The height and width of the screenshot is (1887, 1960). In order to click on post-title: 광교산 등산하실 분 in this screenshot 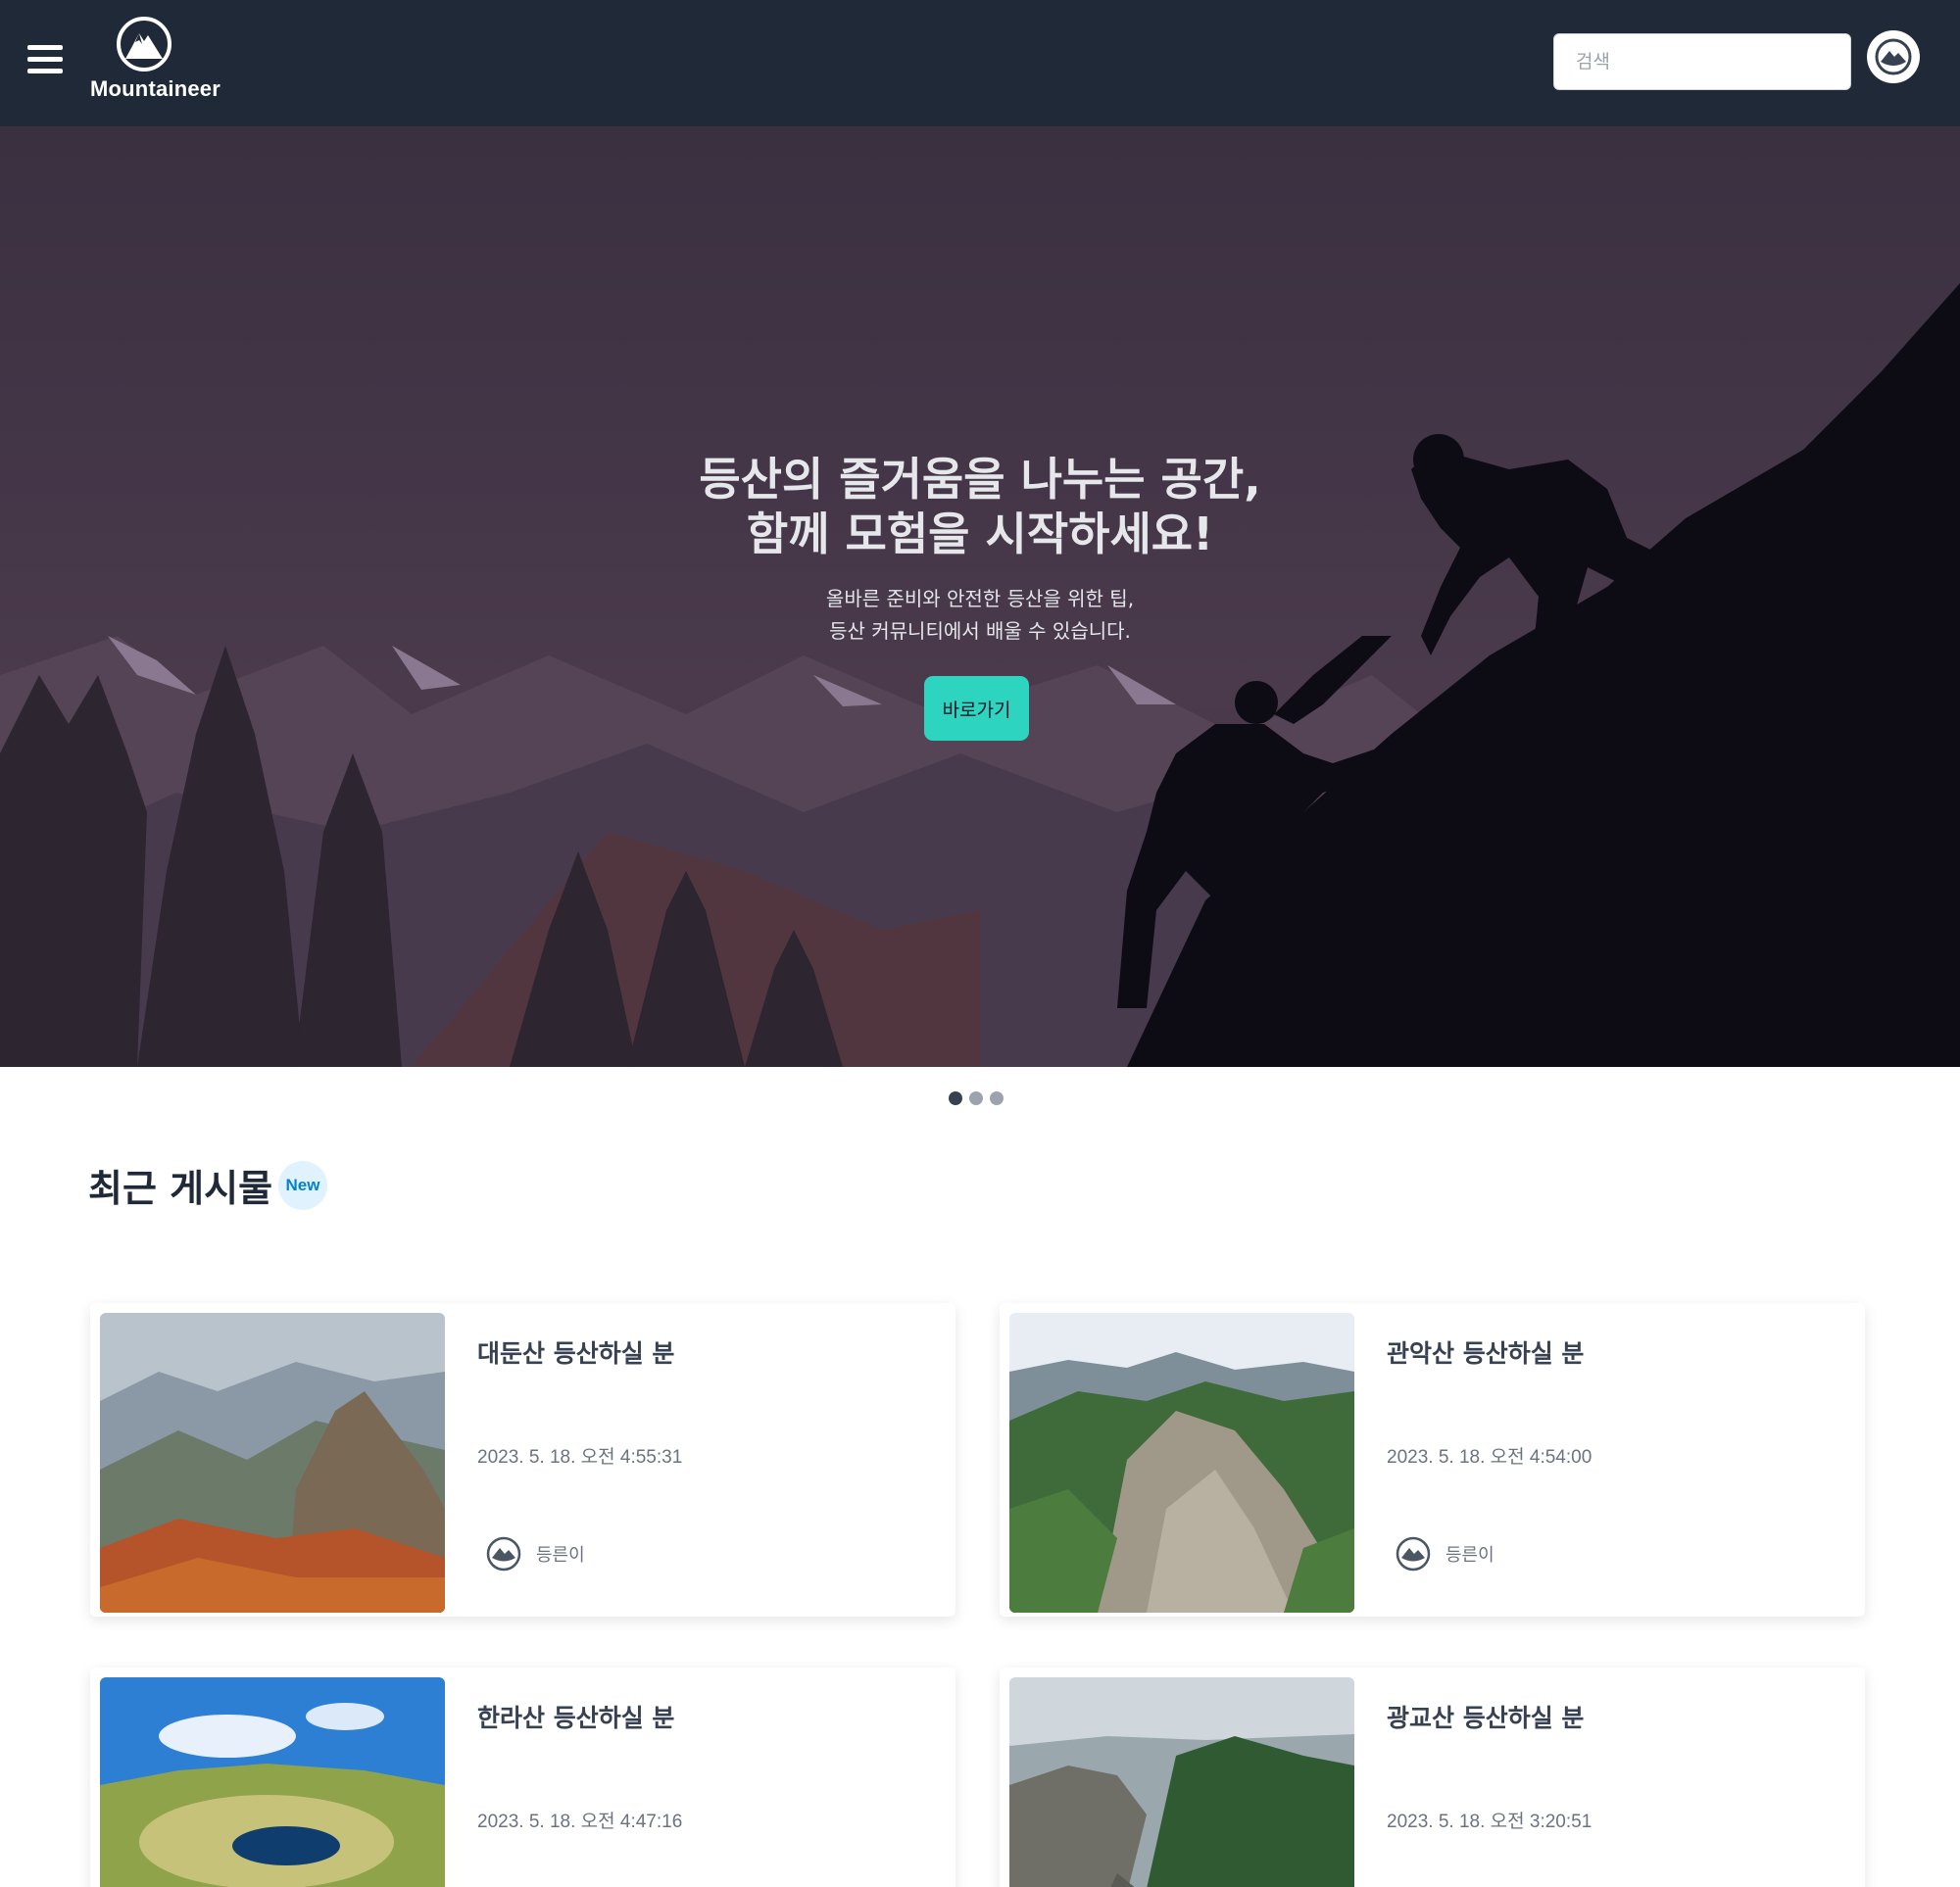, I will do `click(1486, 1718)`.